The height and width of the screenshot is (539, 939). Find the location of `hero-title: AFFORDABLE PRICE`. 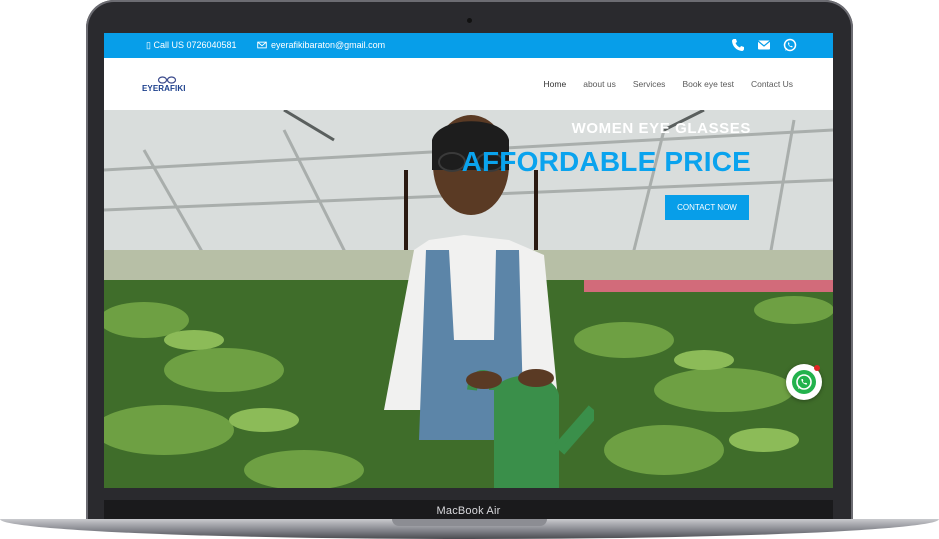

hero-title: AFFORDABLE PRICE is located at coordinates (606, 161).